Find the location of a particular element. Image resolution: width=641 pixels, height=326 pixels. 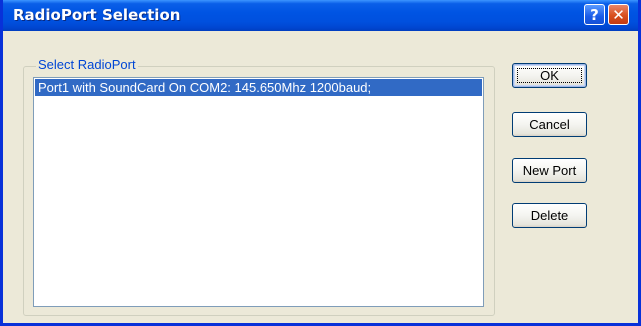

cancel-button-label: Cancel is located at coordinates (549, 124).